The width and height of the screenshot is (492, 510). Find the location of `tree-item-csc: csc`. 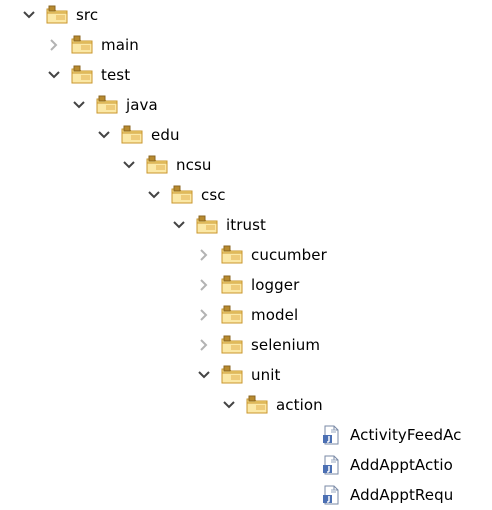

tree-item-csc: csc is located at coordinates (185, 195).